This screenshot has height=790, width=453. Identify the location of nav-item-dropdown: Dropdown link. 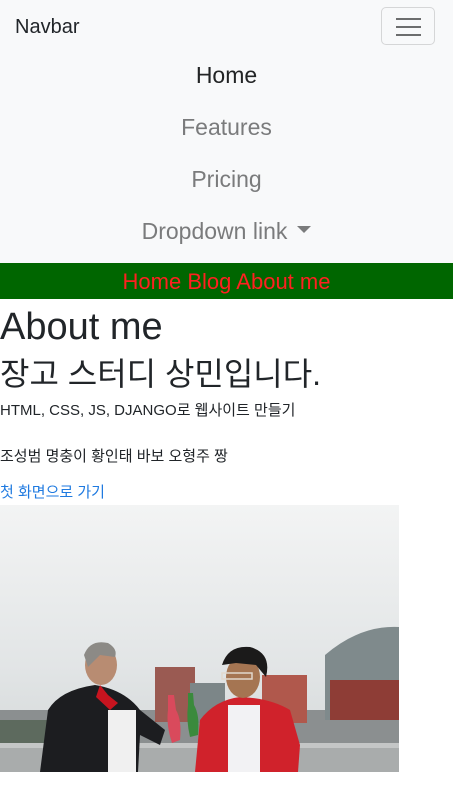
(226, 234).